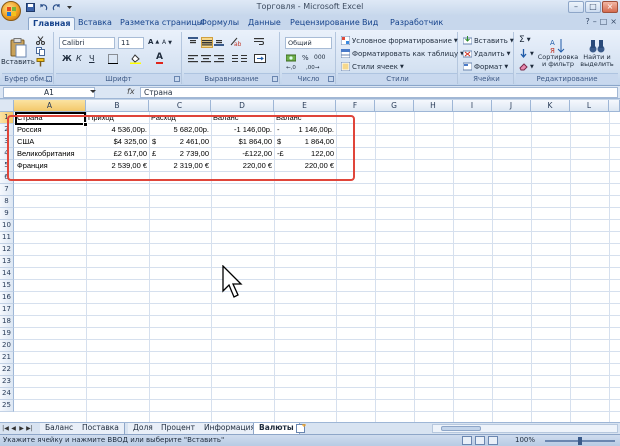  I want to click on increase-decimal-button: ←,0, so click(291, 68).